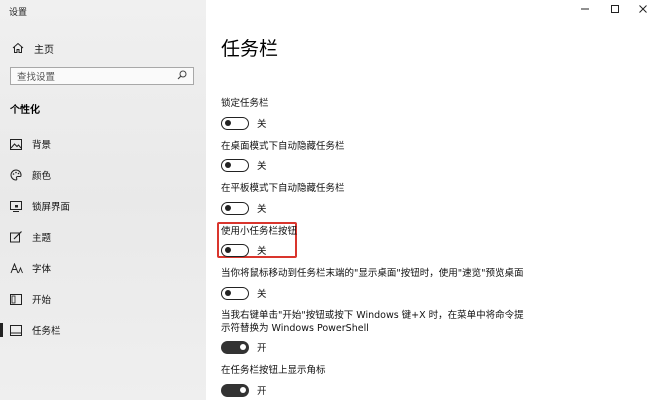 Image resolution: width=658 pixels, height=400 pixels. What do you see at coordinates (18, 48) in the screenshot?
I see `home-icon` at bounding box center [18, 48].